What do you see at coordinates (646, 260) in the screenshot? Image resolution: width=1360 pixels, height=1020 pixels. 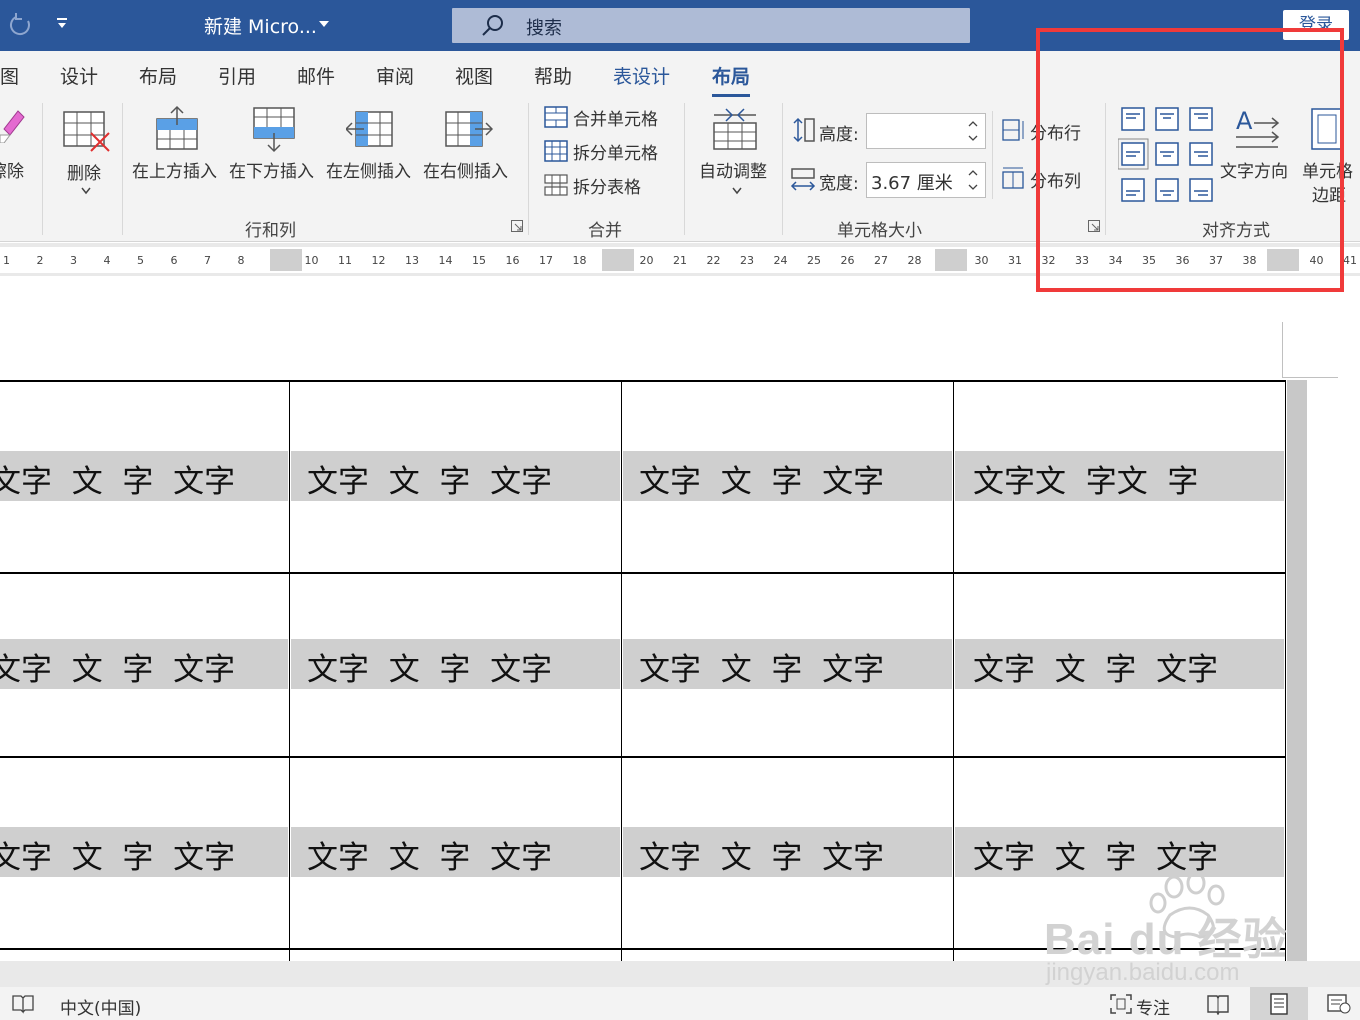 I see `ruler-number: 20` at bounding box center [646, 260].